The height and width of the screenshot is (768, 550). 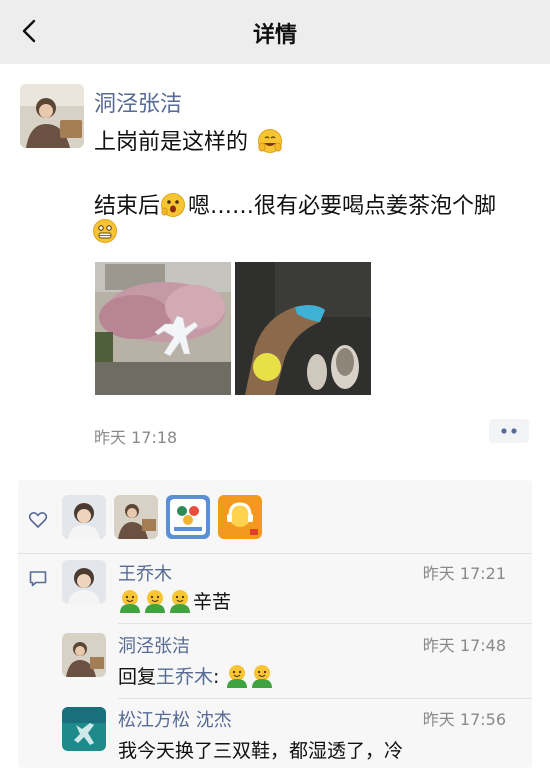 What do you see at coordinates (261, 751) in the screenshot?
I see `comment-text-3: 我今天换了三双鞋，都湿透了，冷` at bounding box center [261, 751].